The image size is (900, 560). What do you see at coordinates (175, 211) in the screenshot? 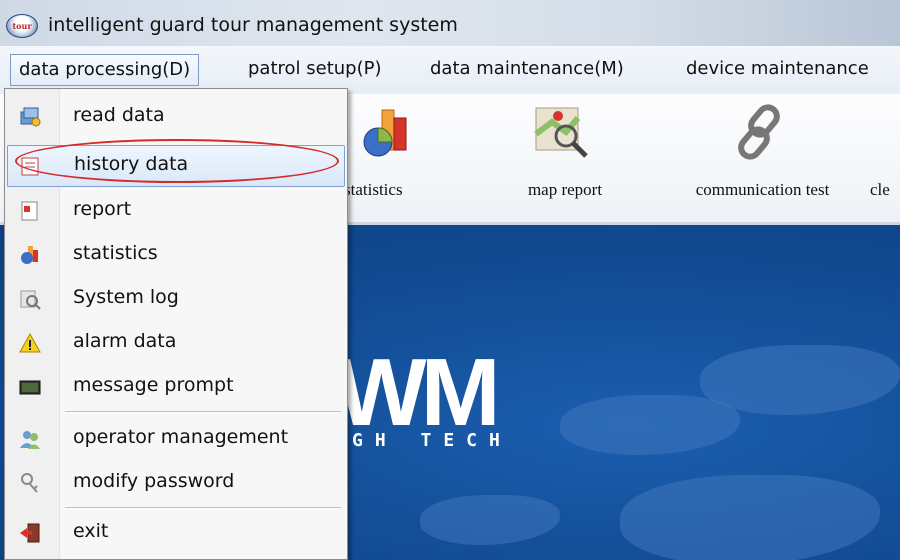
I see `menu-item-report: report` at bounding box center [175, 211].